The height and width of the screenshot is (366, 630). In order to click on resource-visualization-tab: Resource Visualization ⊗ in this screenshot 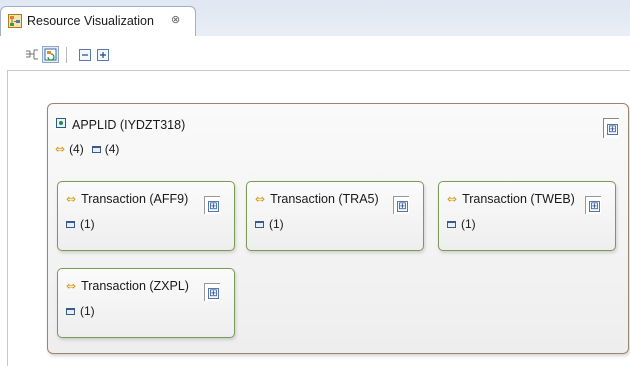, I will do `click(98, 21)`.